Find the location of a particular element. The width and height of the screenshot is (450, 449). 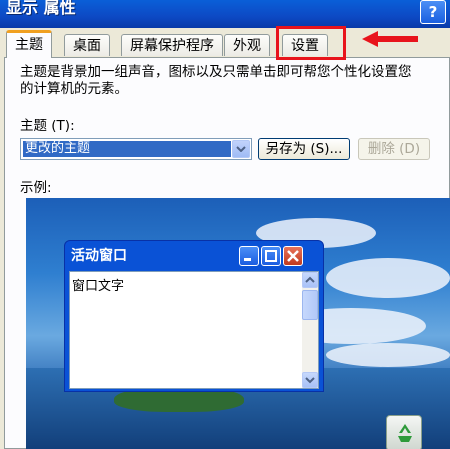

maximize-icon is located at coordinates (271, 256).